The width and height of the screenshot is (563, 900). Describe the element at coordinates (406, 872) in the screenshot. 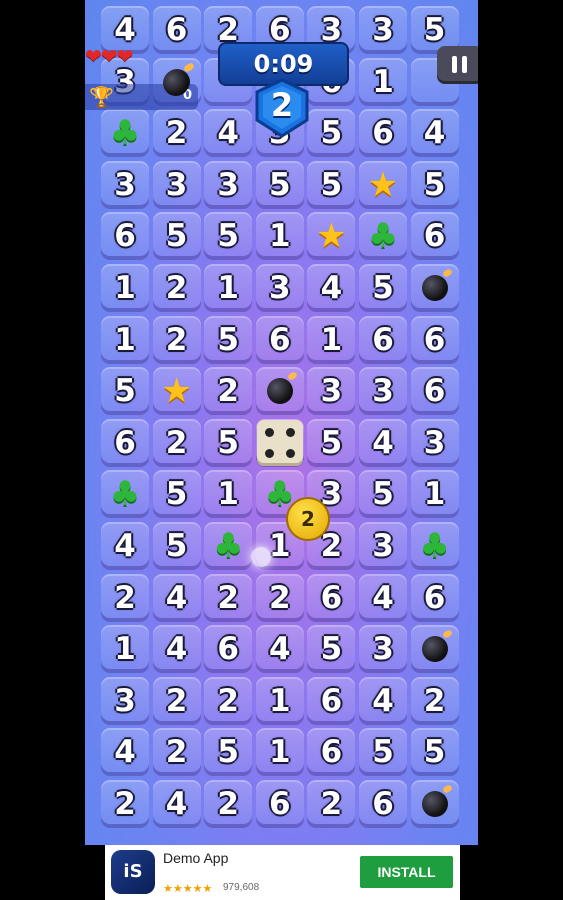

I see `install-button: INSTALL` at that location.